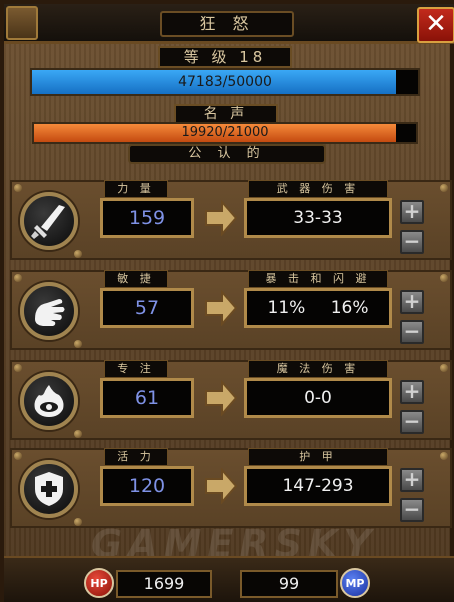  I want to click on xp-bar: 47183/50000, so click(225, 82).